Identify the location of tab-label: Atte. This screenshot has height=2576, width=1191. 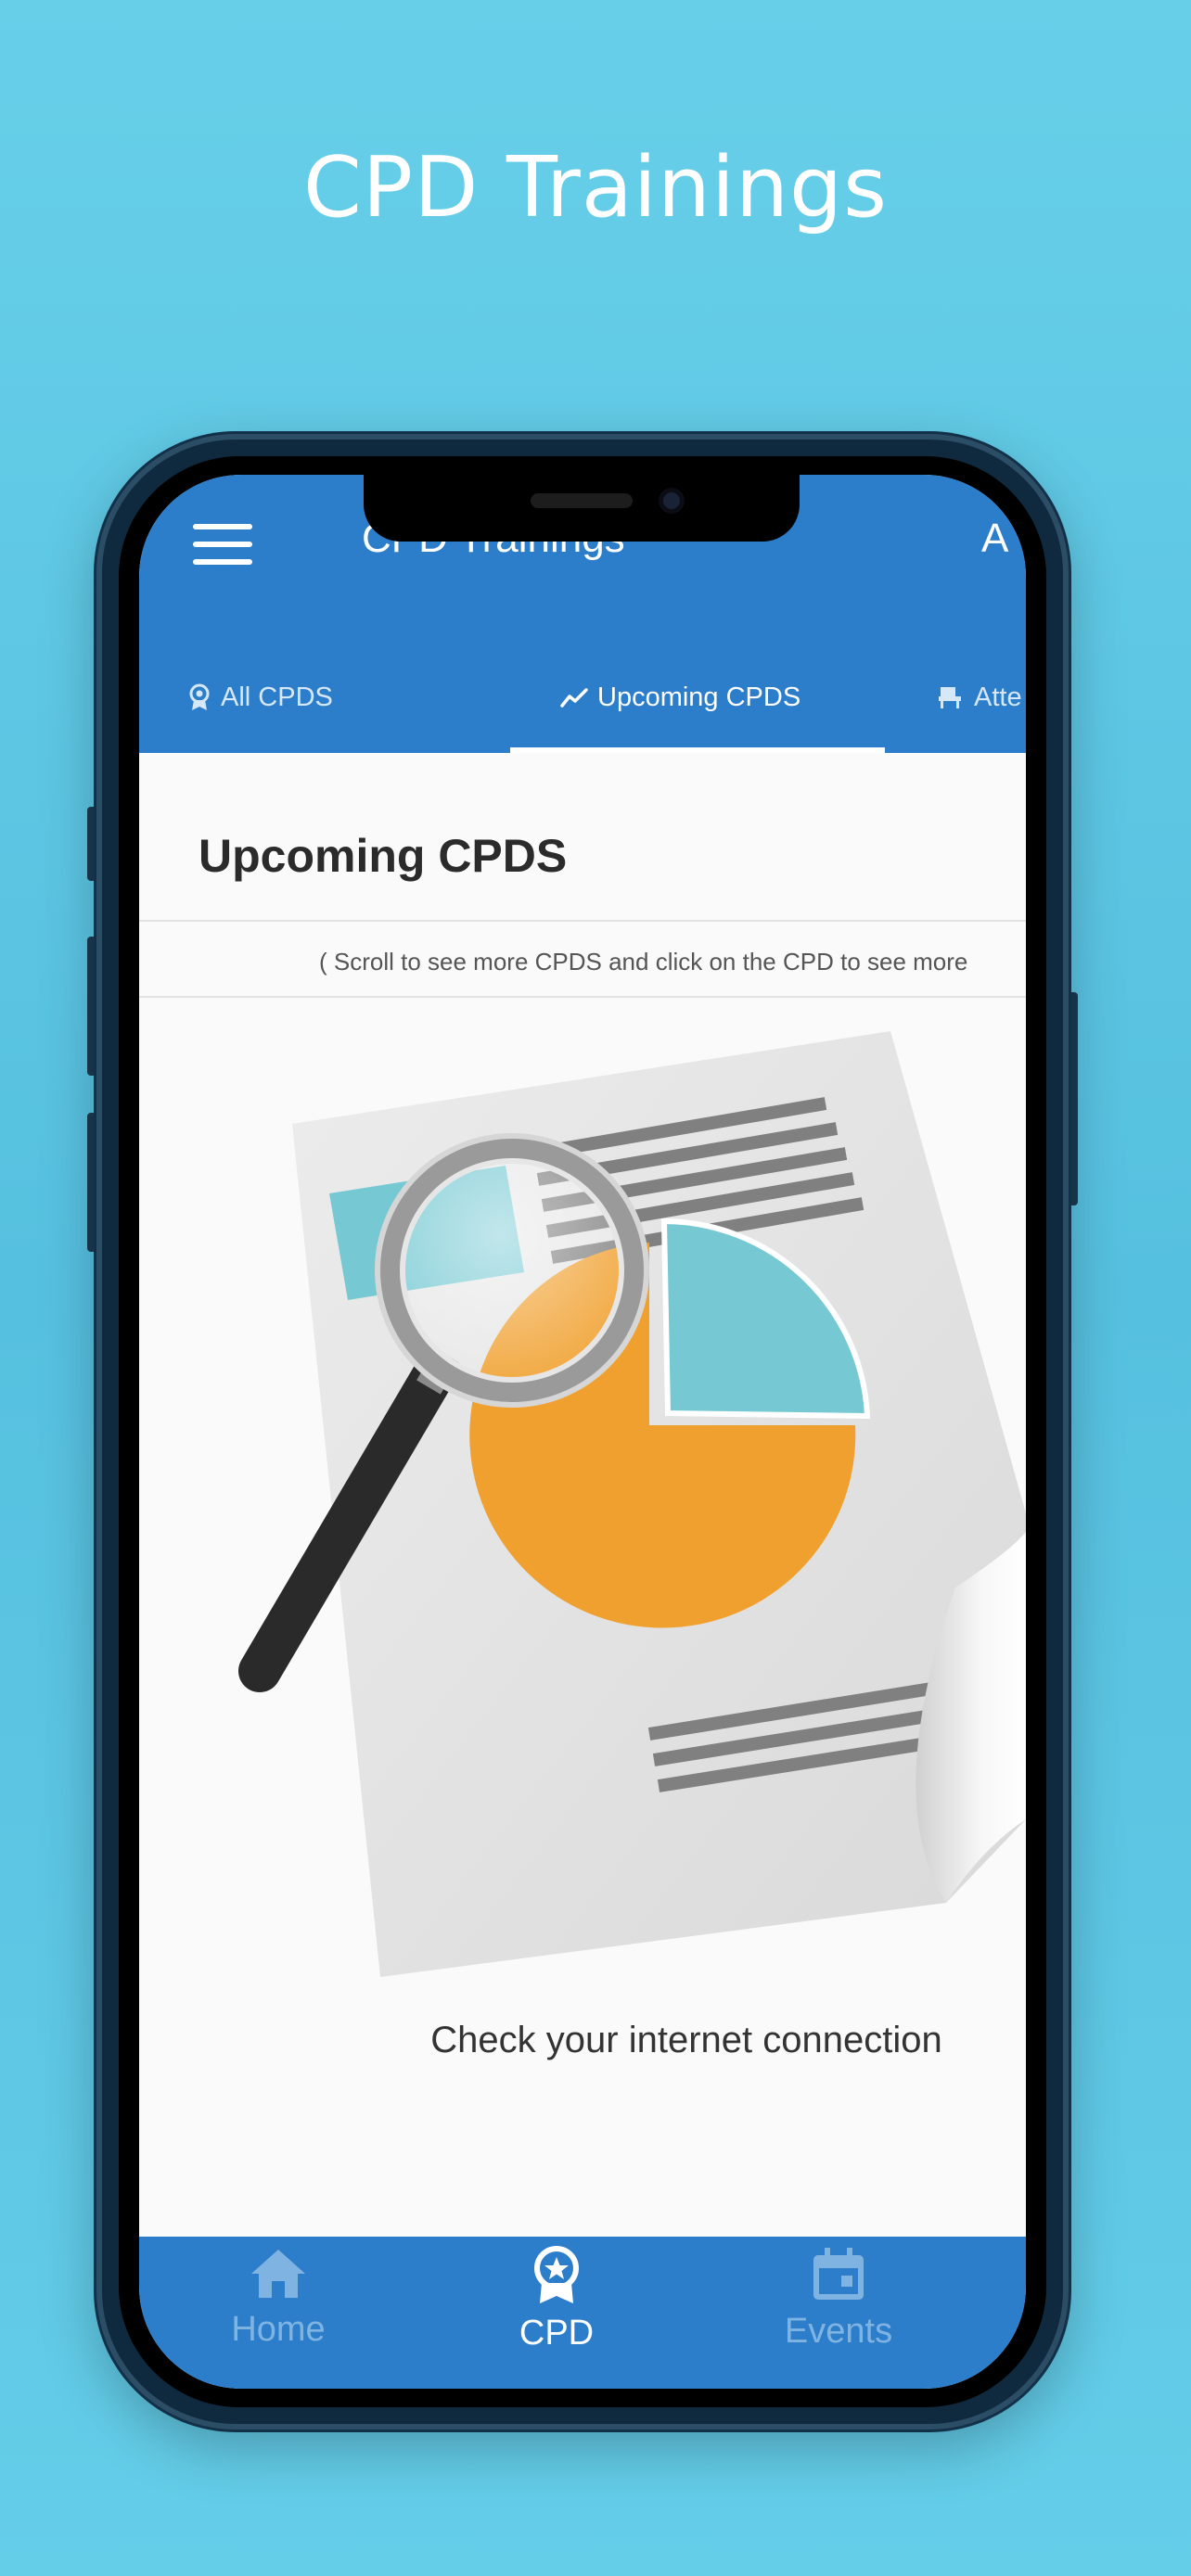
(998, 697).